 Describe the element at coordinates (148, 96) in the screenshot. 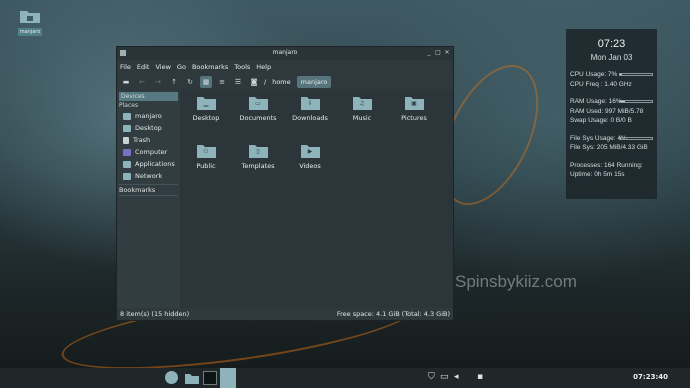

I see `sidebar-devices-header: Devices` at that location.